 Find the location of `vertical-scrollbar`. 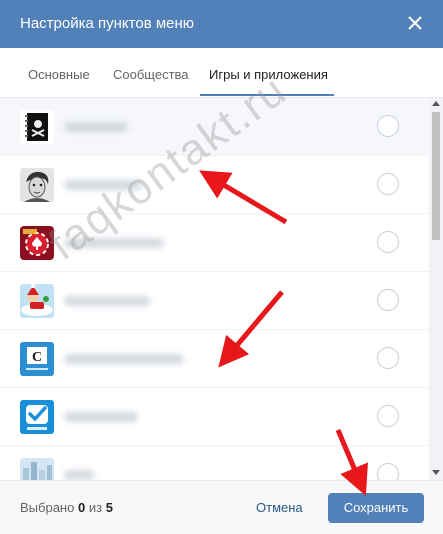

vertical-scrollbar is located at coordinates (436, 289).